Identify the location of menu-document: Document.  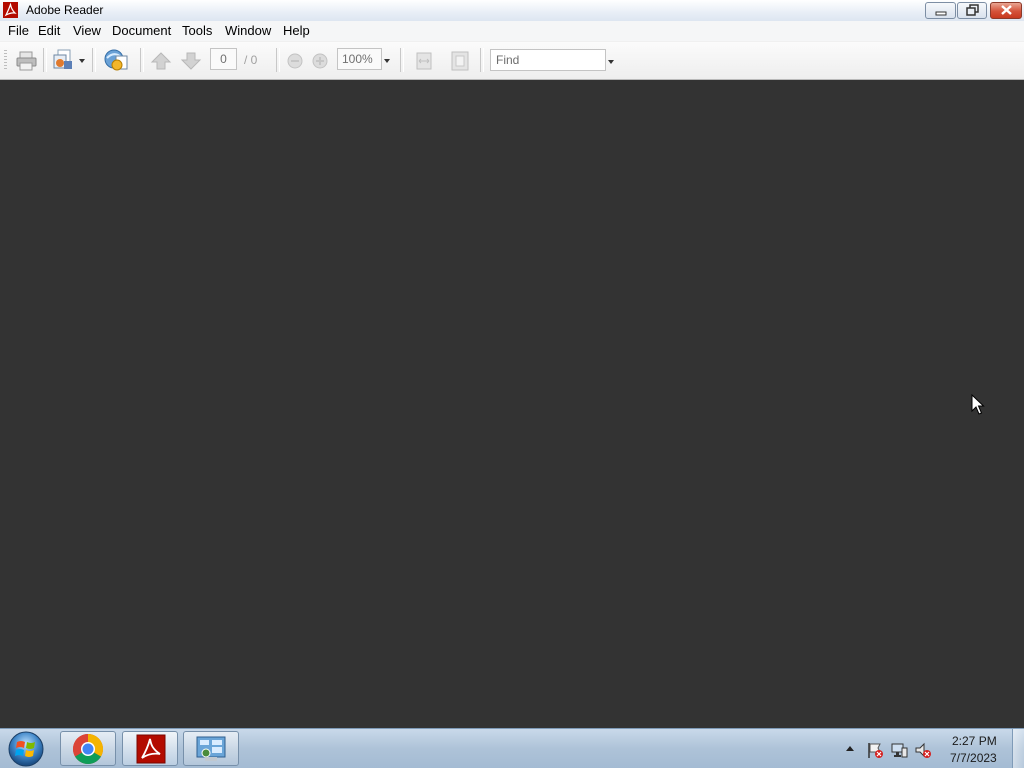
(141, 30).